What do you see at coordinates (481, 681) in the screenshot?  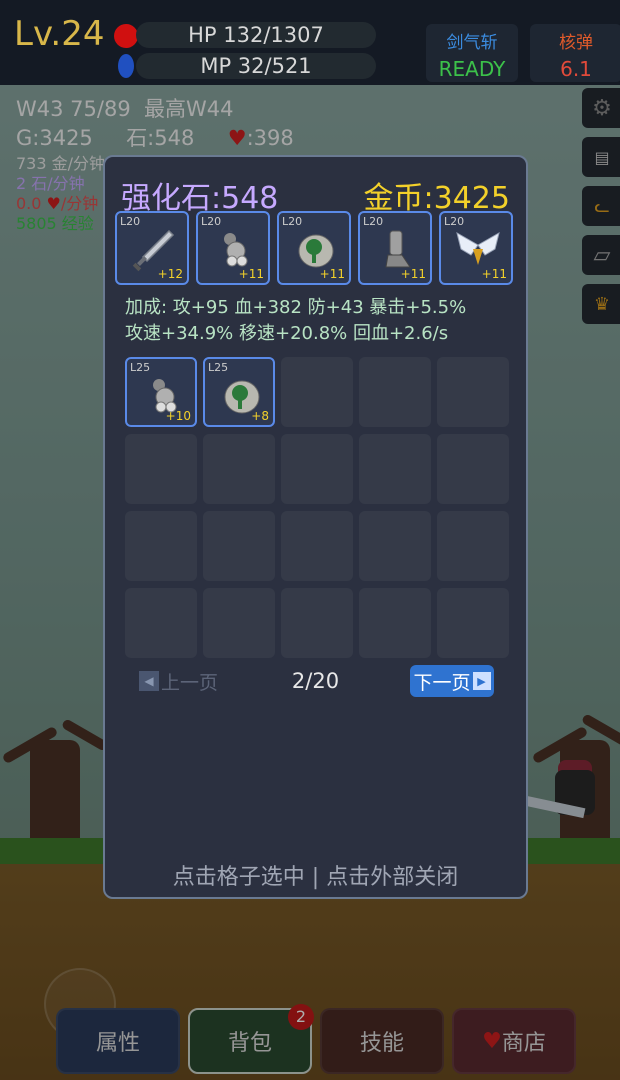 I see `arrow-right-icon: ▶` at bounding box center [481, 681].